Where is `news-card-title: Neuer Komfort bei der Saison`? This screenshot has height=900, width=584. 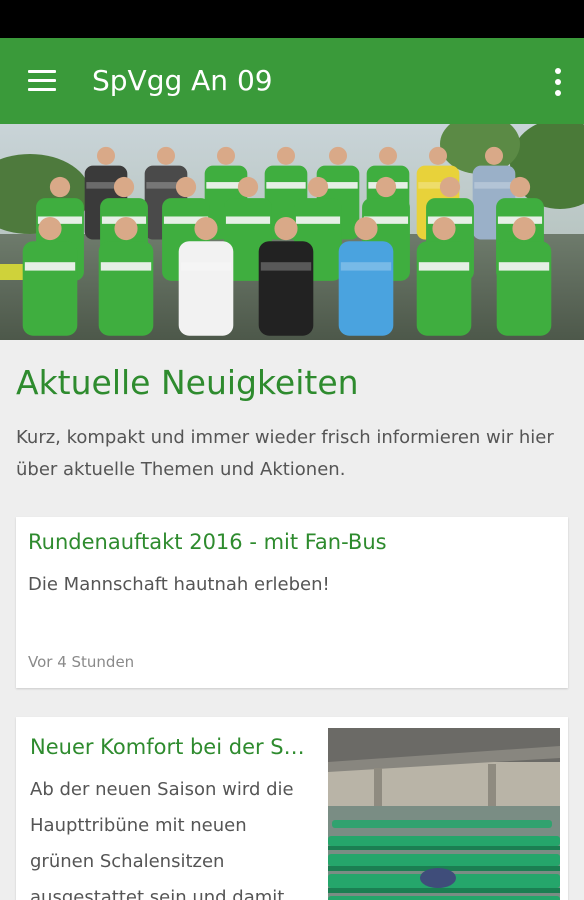
news-card-title: Neuer Komfort bei der Saison is located at coordinates (170, 747).